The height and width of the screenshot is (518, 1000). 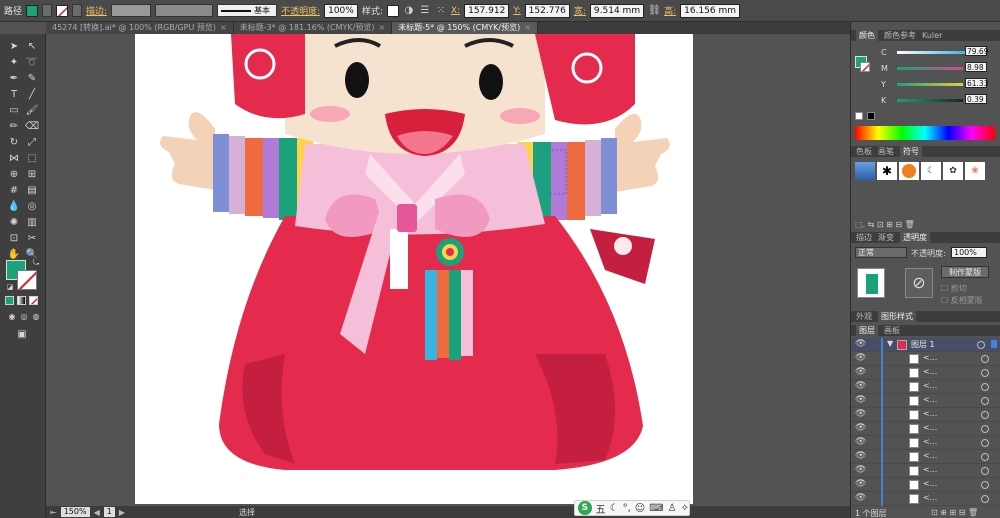 I want to click on tab-artboards: 画板, so click(x=892, y=330).